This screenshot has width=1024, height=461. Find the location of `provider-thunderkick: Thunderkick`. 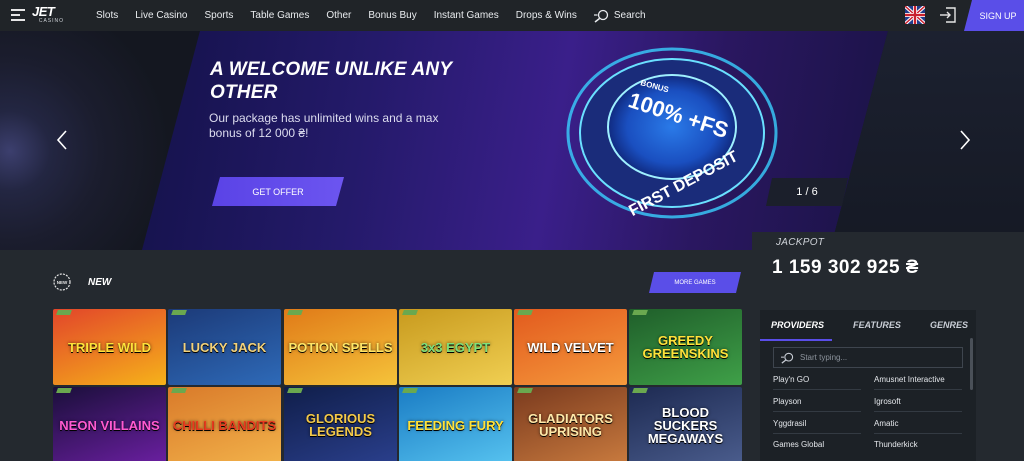

provider-thunderkick: Thunderkick is located at coordinates (896, 444).